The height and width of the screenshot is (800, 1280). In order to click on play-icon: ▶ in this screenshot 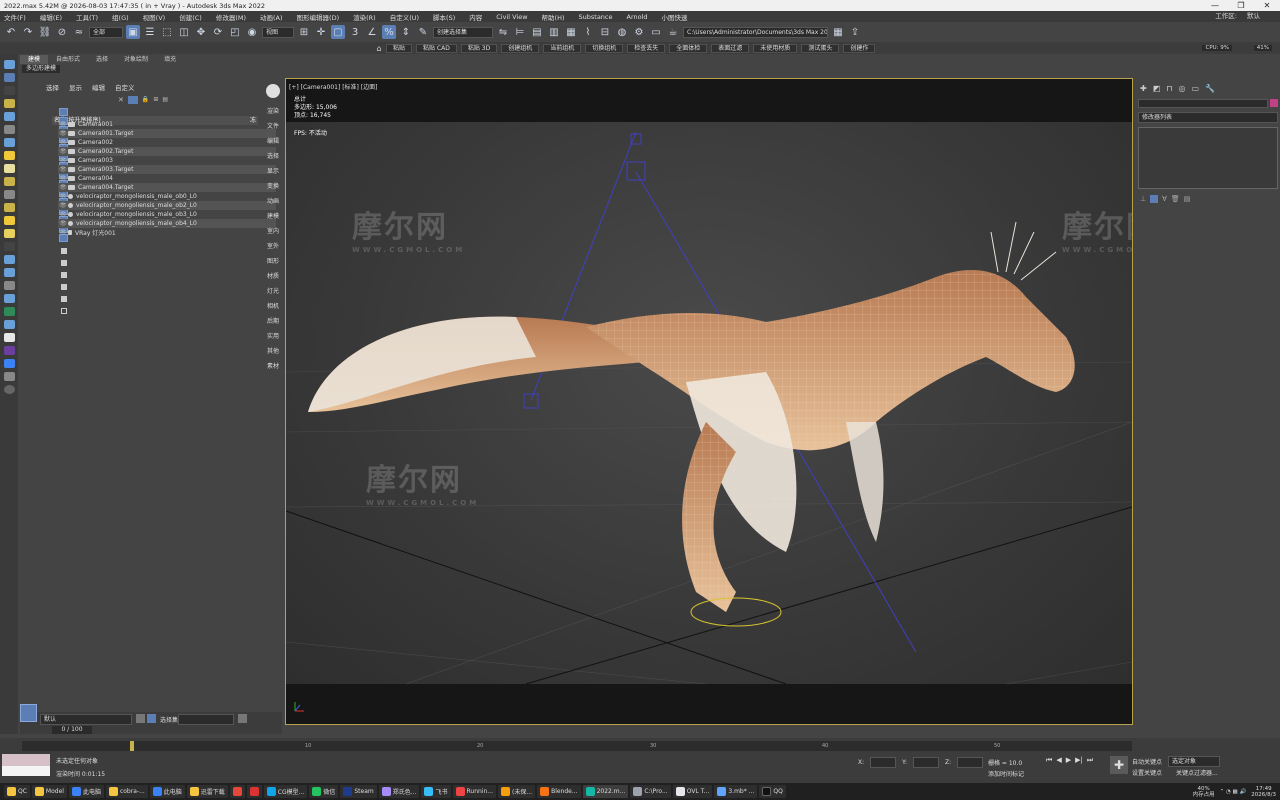, I will do `click(1068, 760)`.